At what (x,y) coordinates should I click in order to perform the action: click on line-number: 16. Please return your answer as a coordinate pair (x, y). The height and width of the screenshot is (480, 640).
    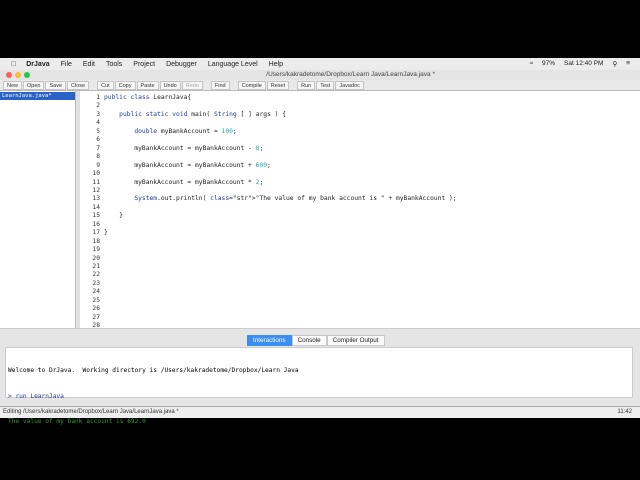
    Looking at the image, I should click on (96, 224).